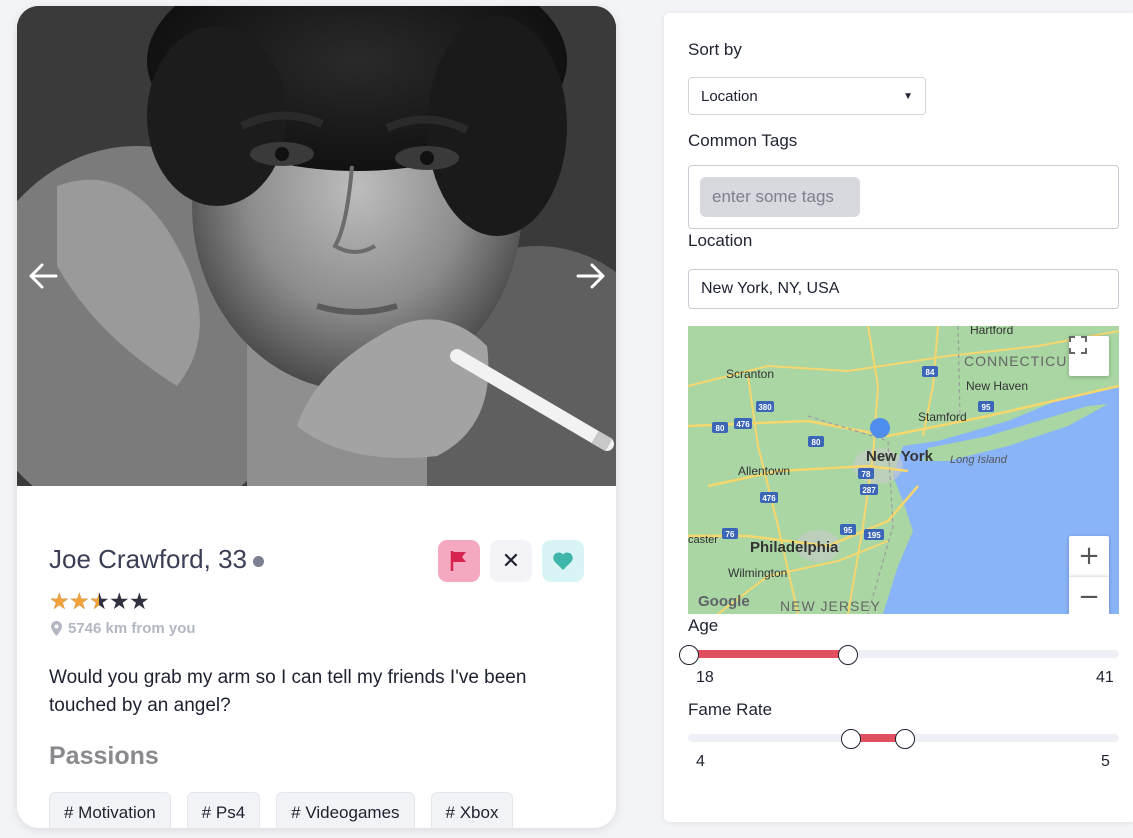 The height and width of the screenshot is (838, 1133). I want to click on age-slider, so click(903, 654).